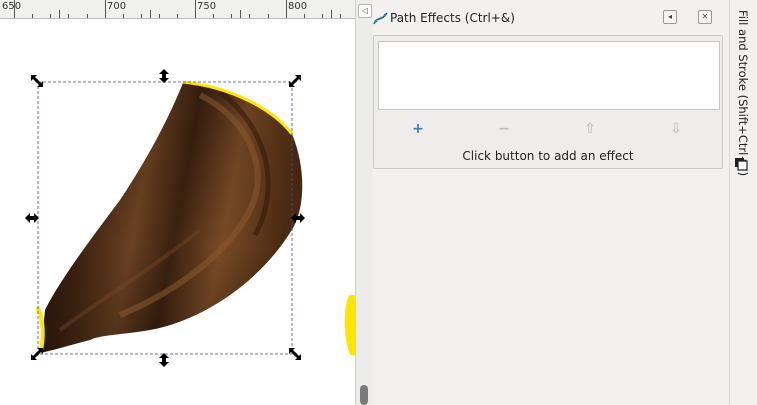 The width and height of the screenshot is (757, 405). I want to click on ruler-label: 800, so click(298, 6).